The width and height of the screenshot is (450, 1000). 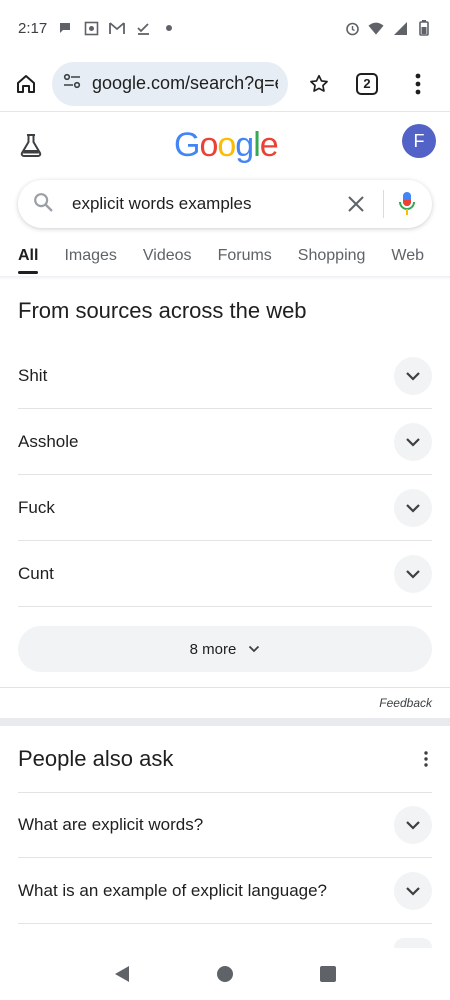 I want to click on site-settings-icon, so click(x=72, y=83).